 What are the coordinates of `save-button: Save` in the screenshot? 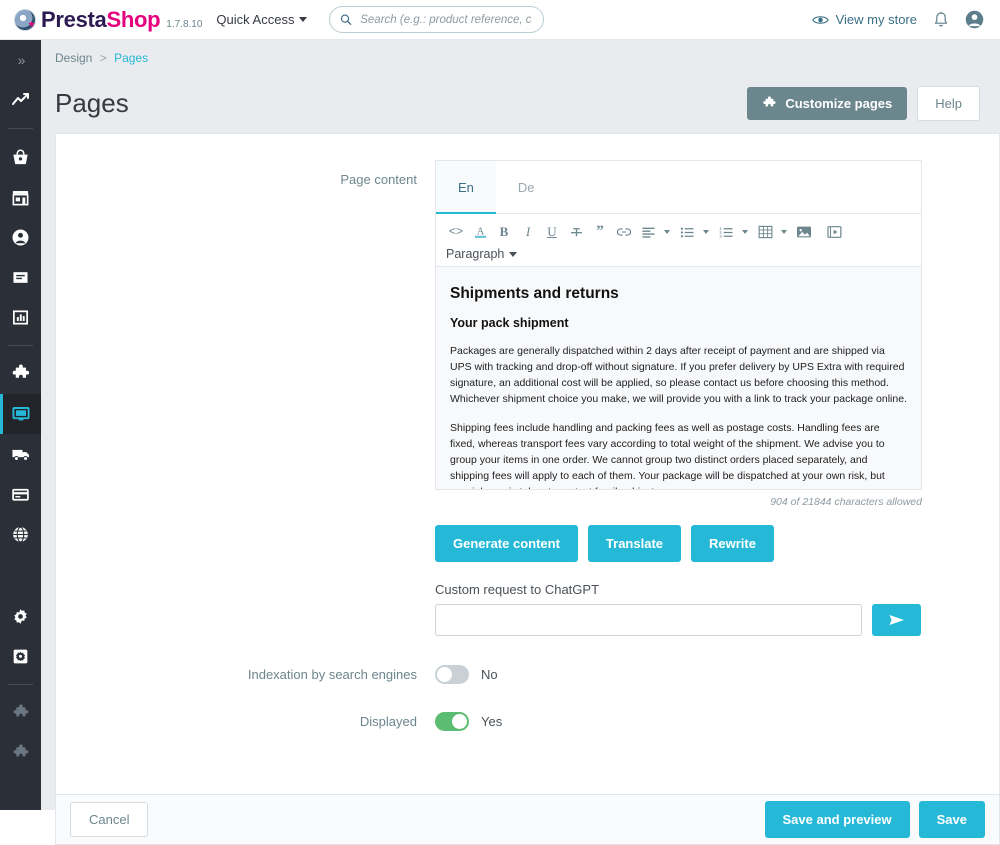 It's located at (951, 819).